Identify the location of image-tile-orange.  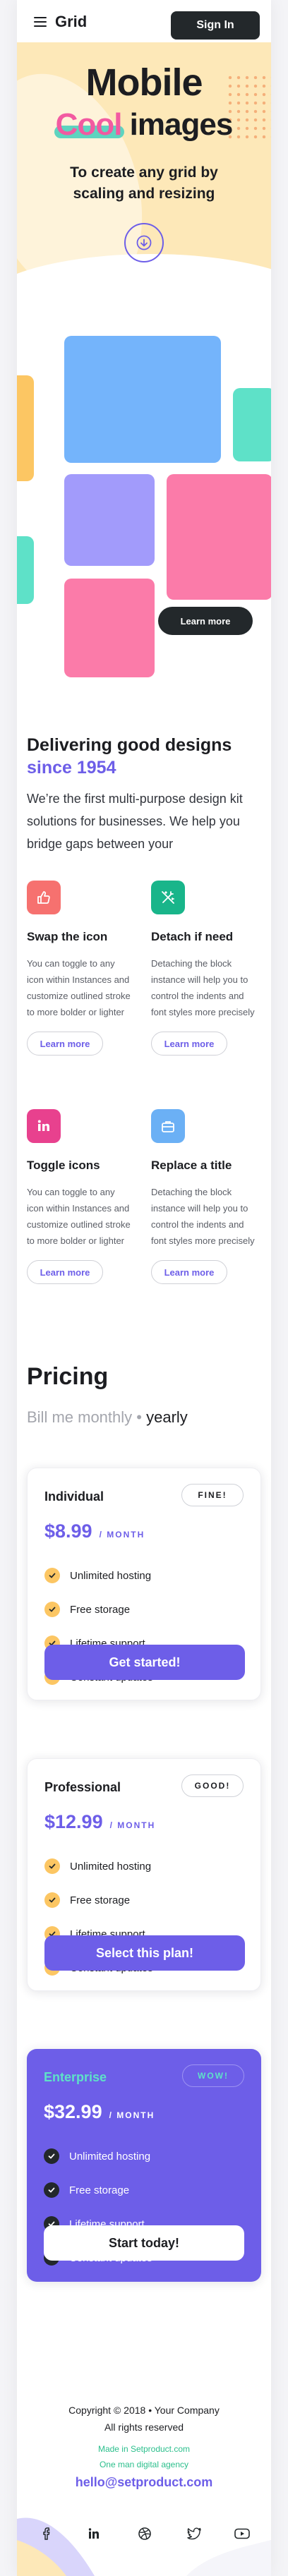
(25, 428).